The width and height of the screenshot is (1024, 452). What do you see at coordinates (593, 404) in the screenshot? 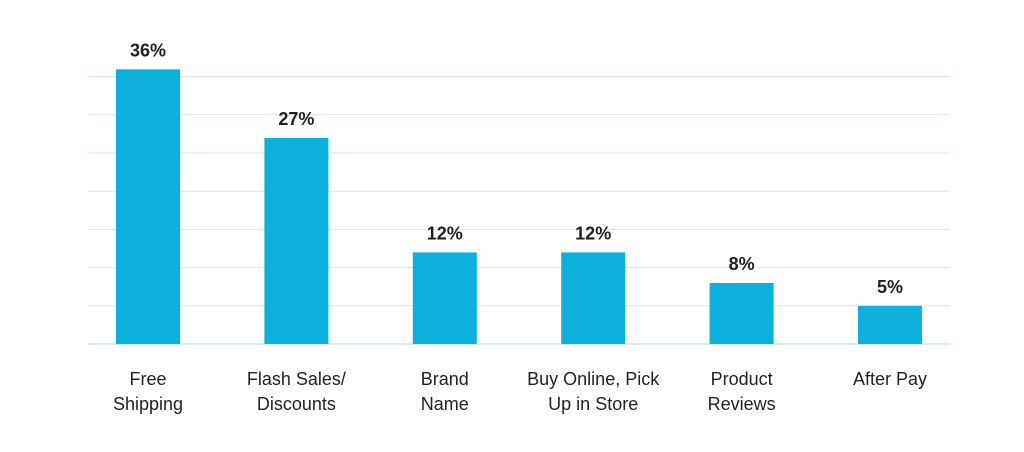
I see `category-label: Up in Store` at bounding box center [593, 404].